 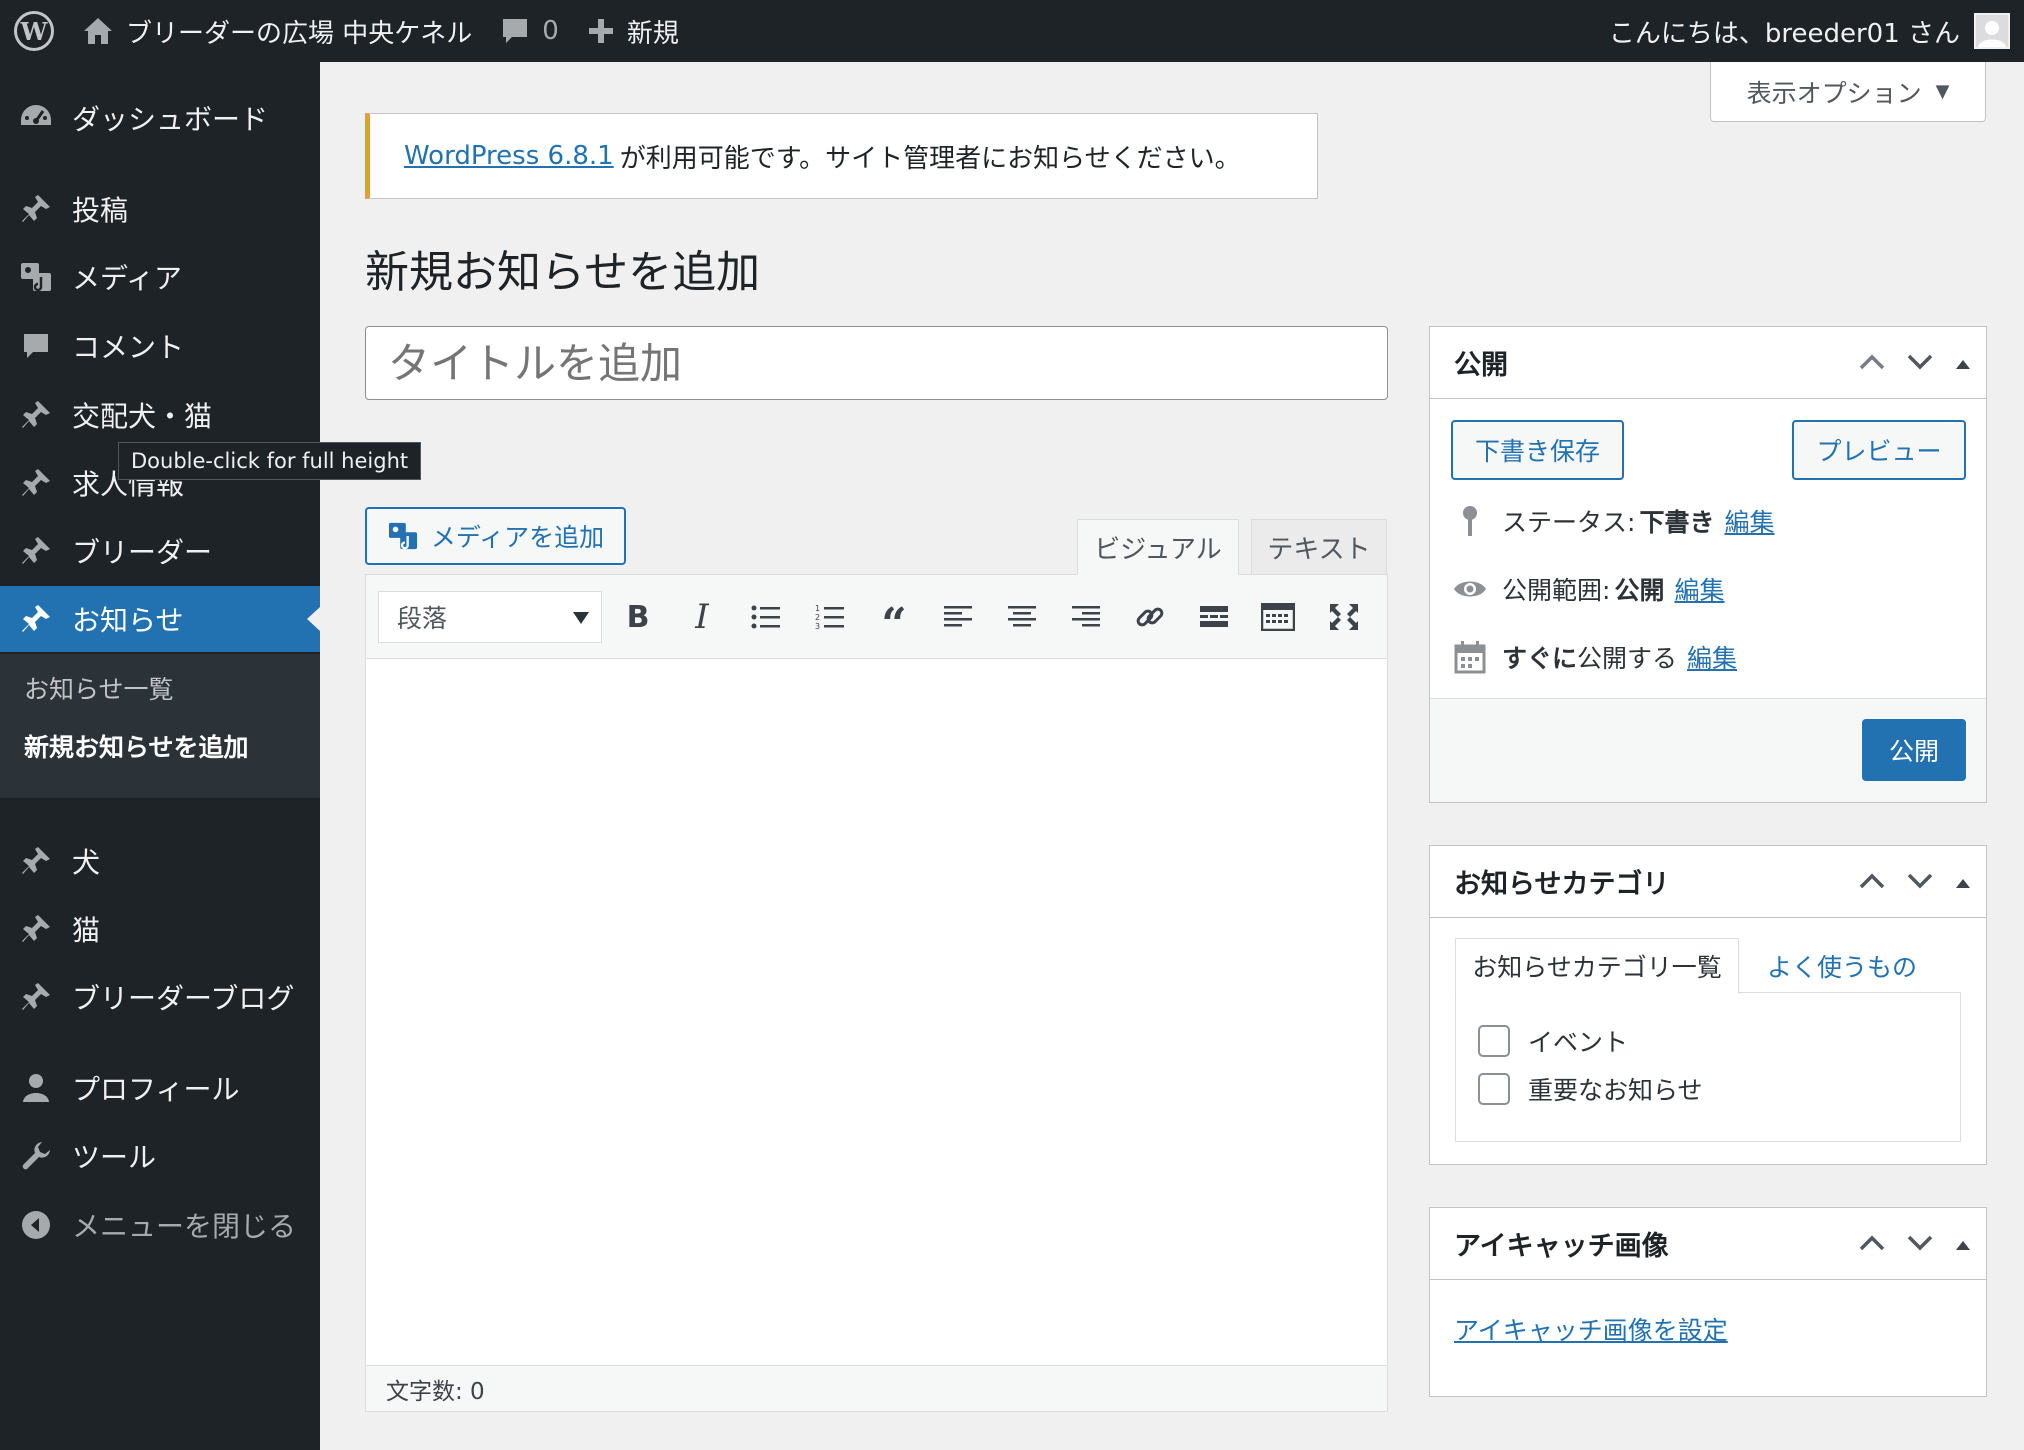 What do you see at coordinates (114, 1157) in the screenshot?
I see `menu-label: ツール` at bounding box center [114, 1157].